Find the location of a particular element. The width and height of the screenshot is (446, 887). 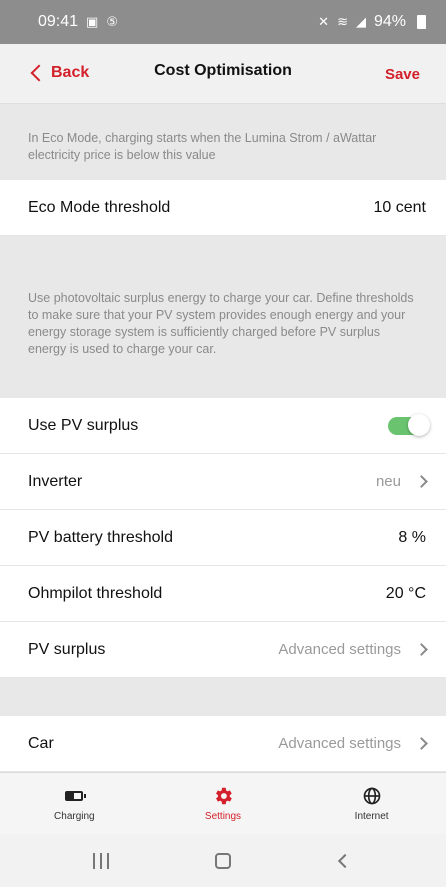

nav-label-internet: Internet is located at coordinates (371, 816).